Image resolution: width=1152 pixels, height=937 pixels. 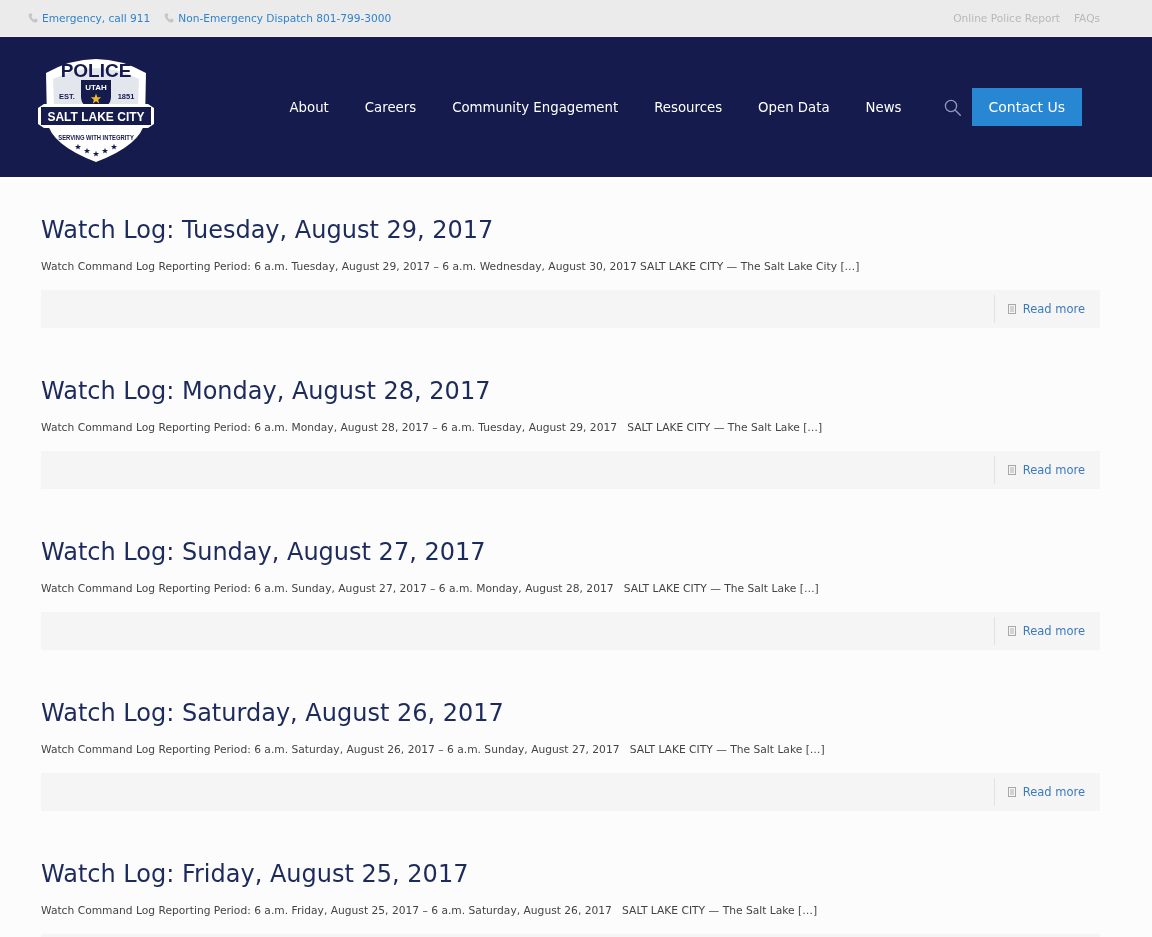 What do you see at coordinates (96, 116) in the screenshot?
I see `badge-city: SALT LAKE CITY` at bounding box center [96, 116].